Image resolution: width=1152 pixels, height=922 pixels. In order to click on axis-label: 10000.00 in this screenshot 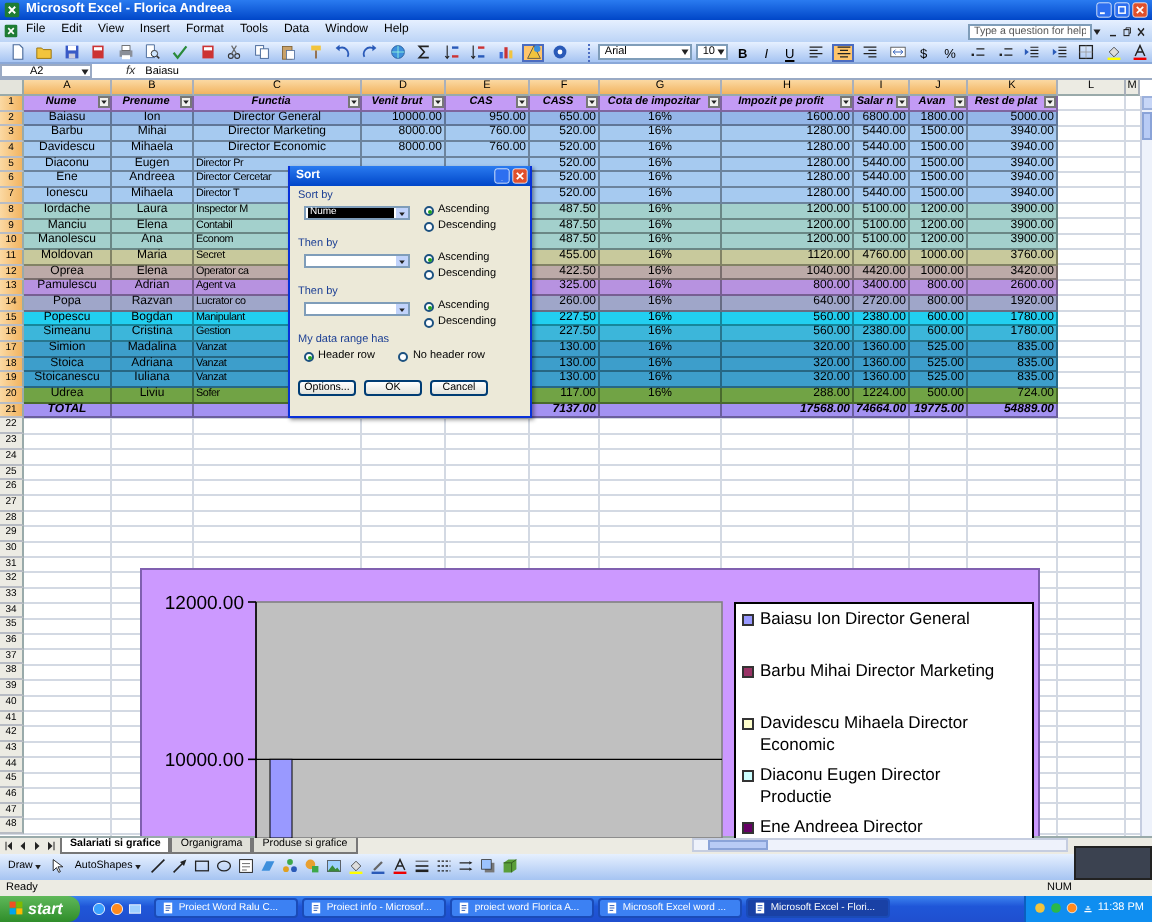, I will do `click(204, 760)`.